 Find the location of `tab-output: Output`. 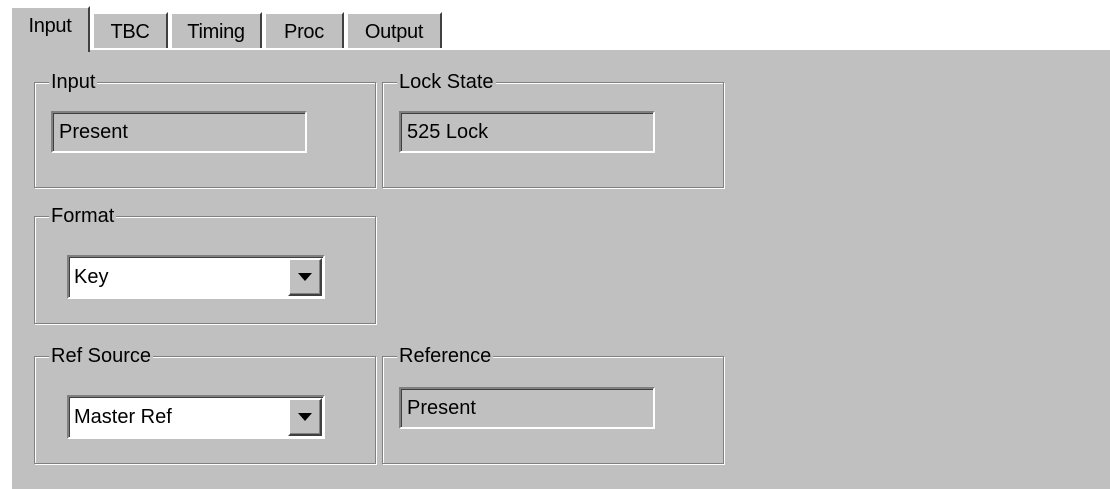

tab-output: Output is located at coordinates (394, 31).